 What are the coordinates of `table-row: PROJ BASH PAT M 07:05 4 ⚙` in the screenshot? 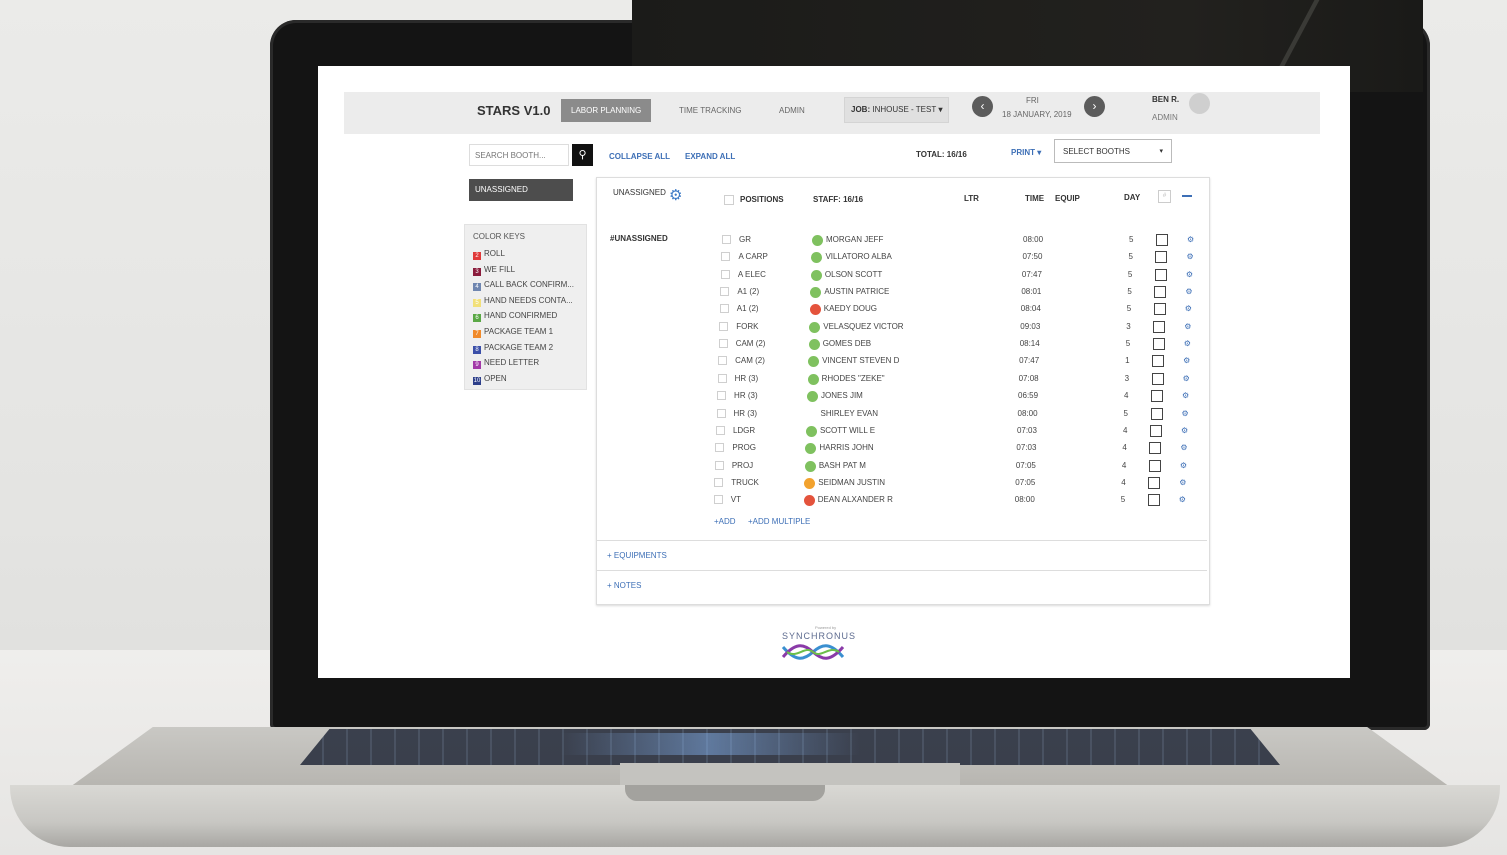 It's located at (834, 468).